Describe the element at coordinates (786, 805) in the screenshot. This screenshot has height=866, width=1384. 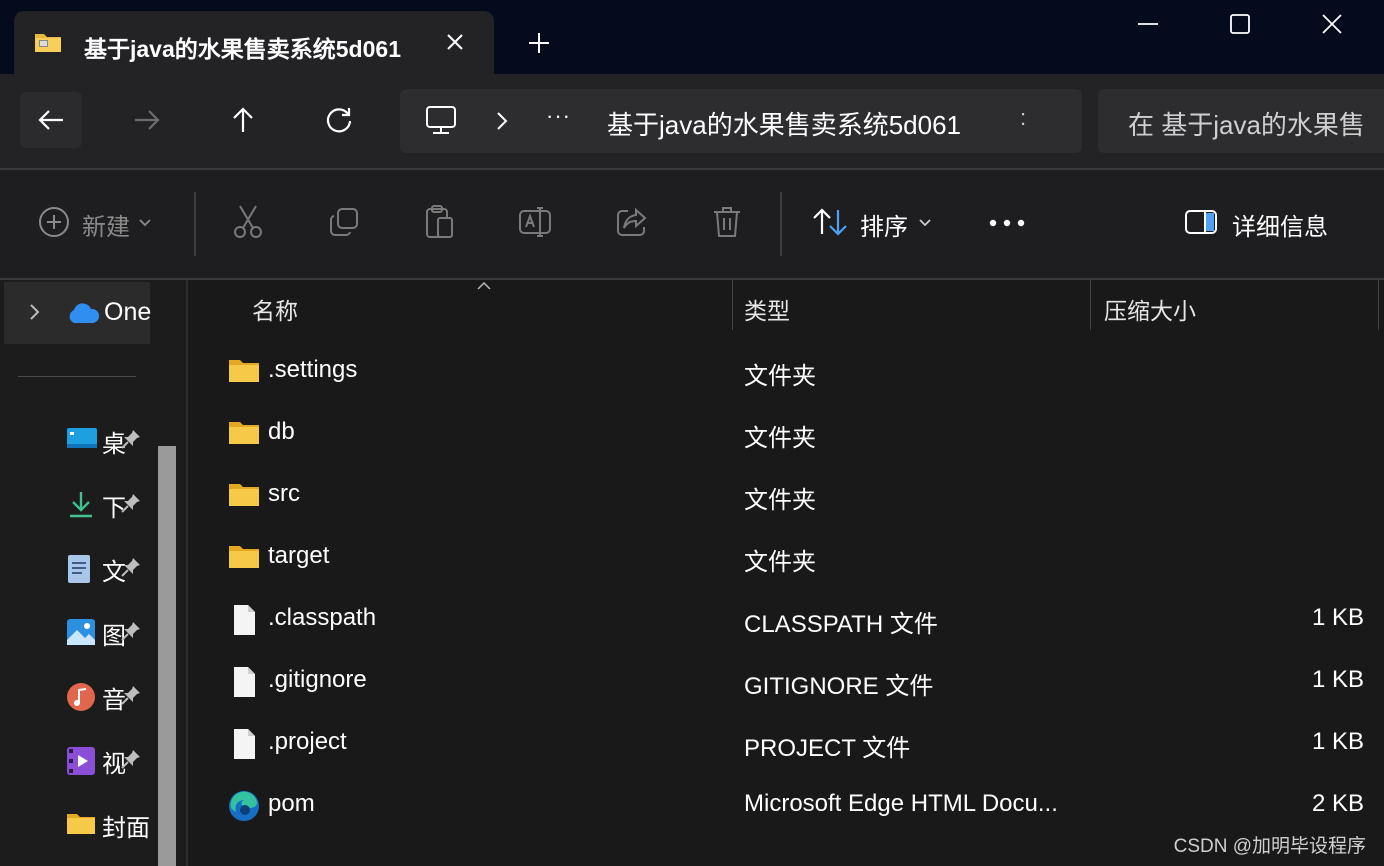
I see `file-row: pom Microsoft Edge HTML Docu... 2 KB` at that location.